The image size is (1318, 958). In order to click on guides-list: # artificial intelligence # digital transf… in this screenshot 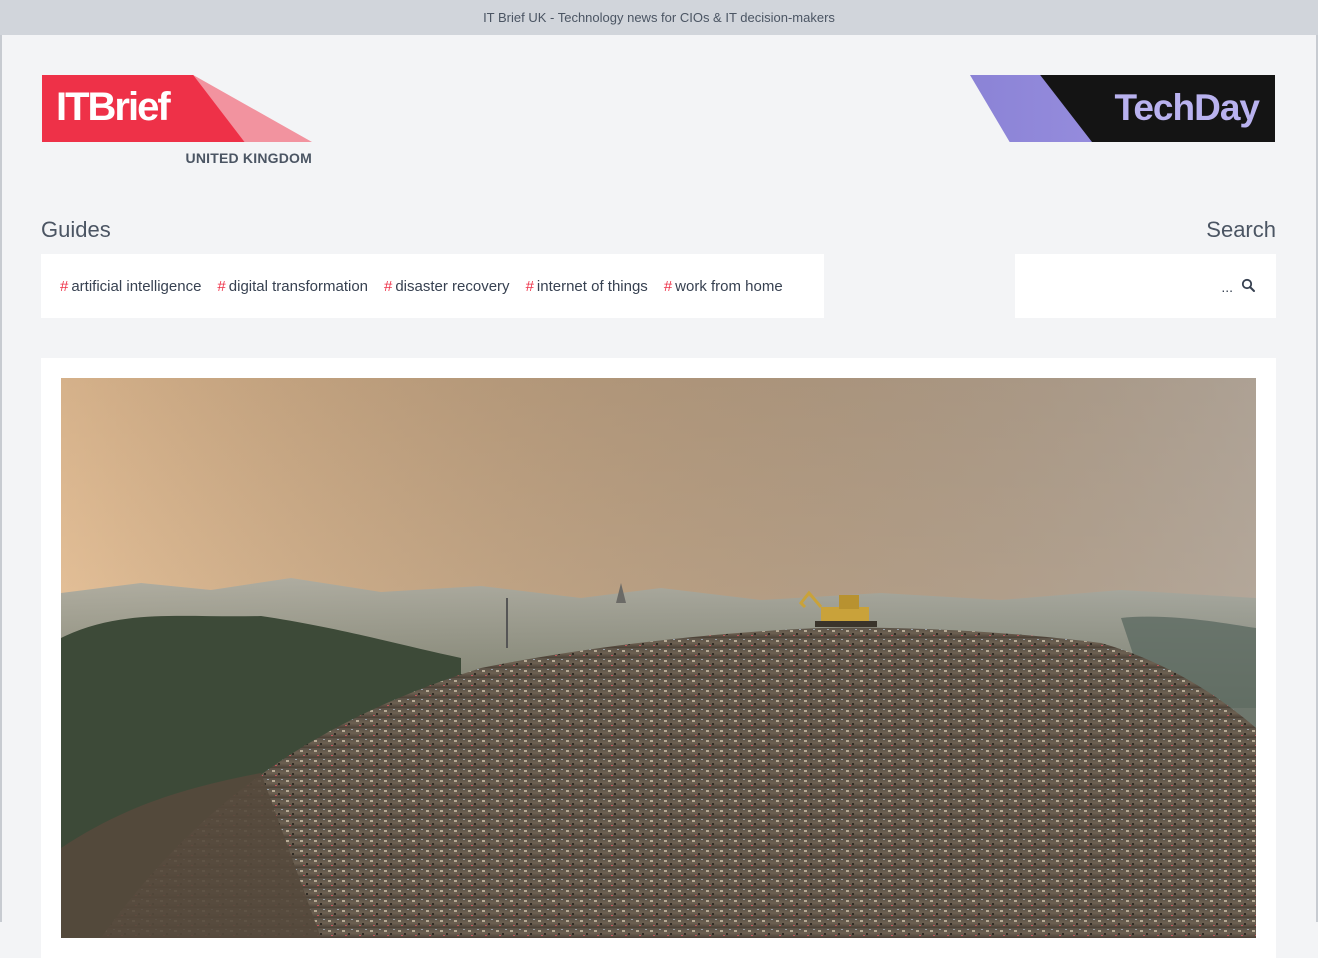, I will do `click(432, 286)`.